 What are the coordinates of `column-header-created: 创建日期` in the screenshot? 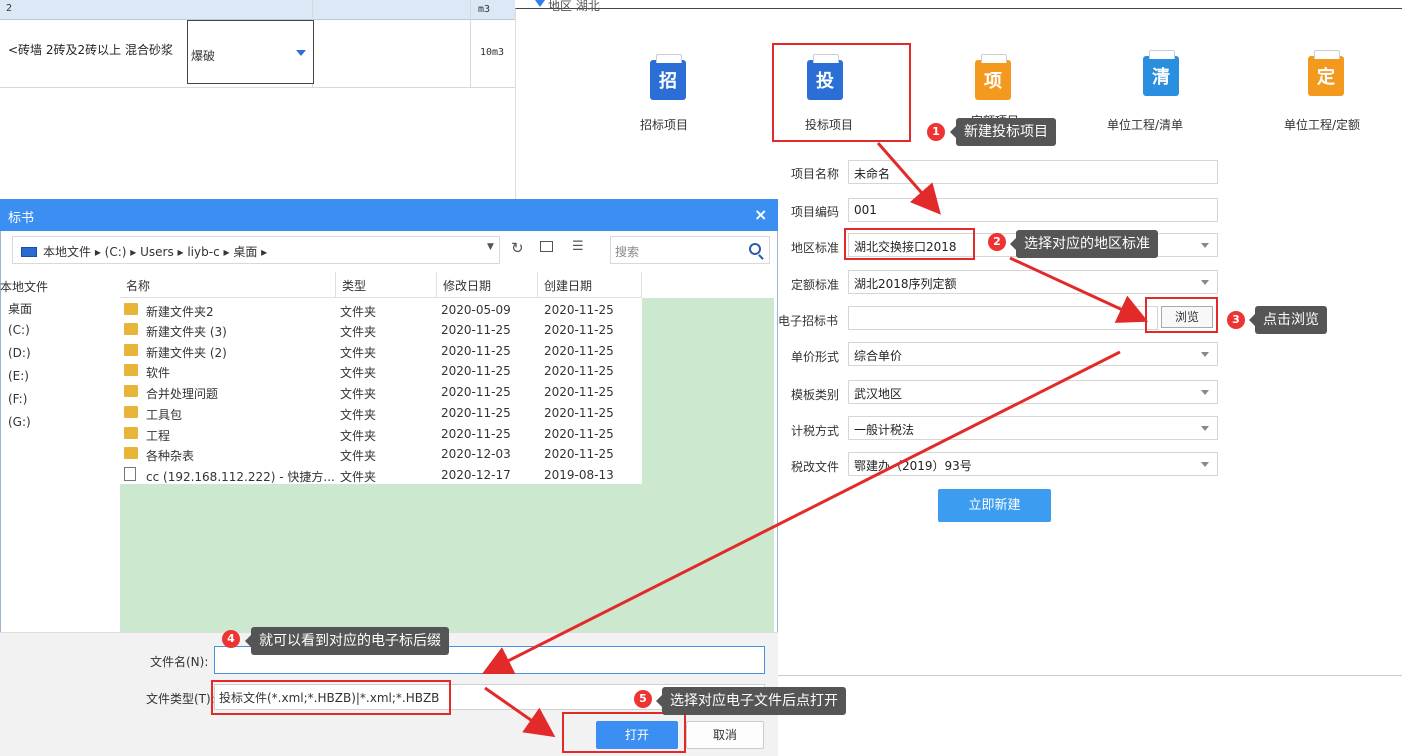 It's located at (590, 285).